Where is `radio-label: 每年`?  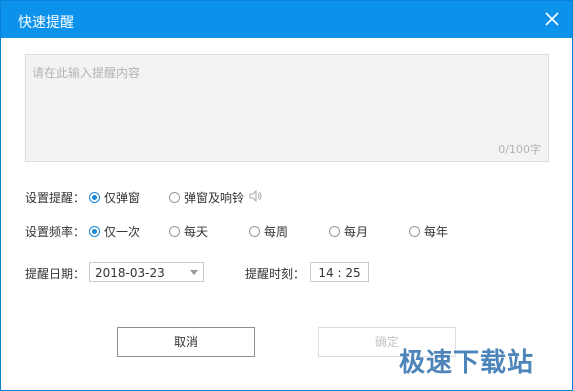
radio-label: 每年 is located at coordinates (436, 232).